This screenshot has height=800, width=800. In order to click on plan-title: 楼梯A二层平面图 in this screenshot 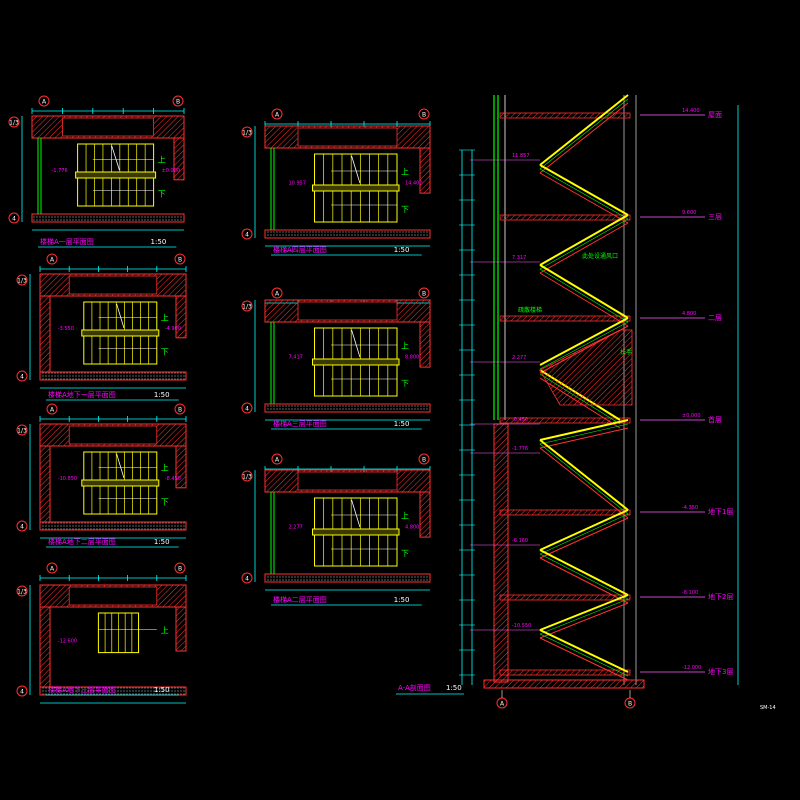, I will do `click(300, 599)`.